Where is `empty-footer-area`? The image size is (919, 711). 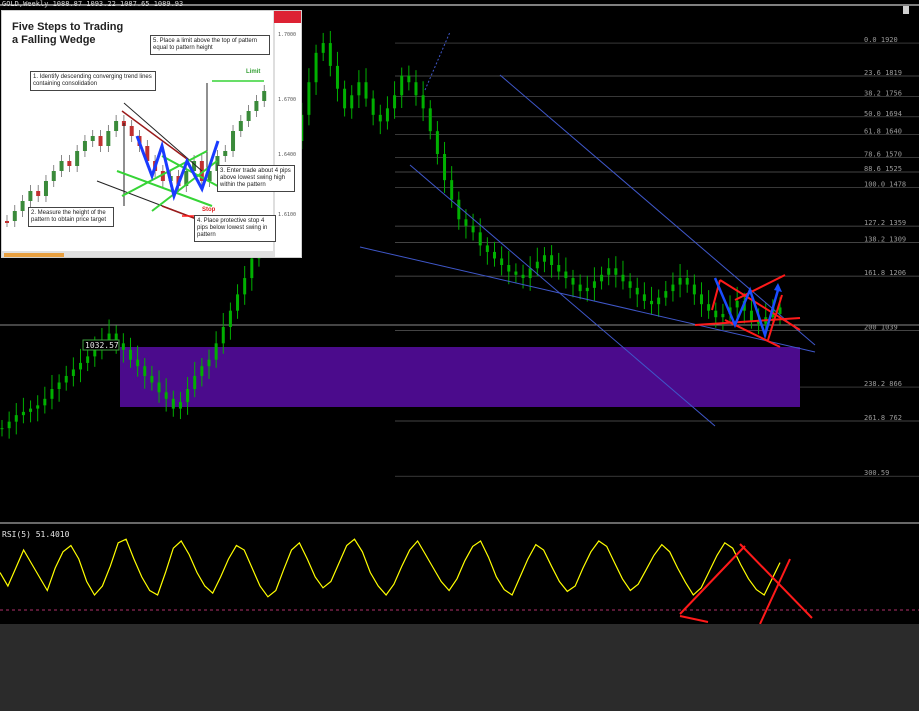 empty-footer-area is located at coordinates (459, 667).